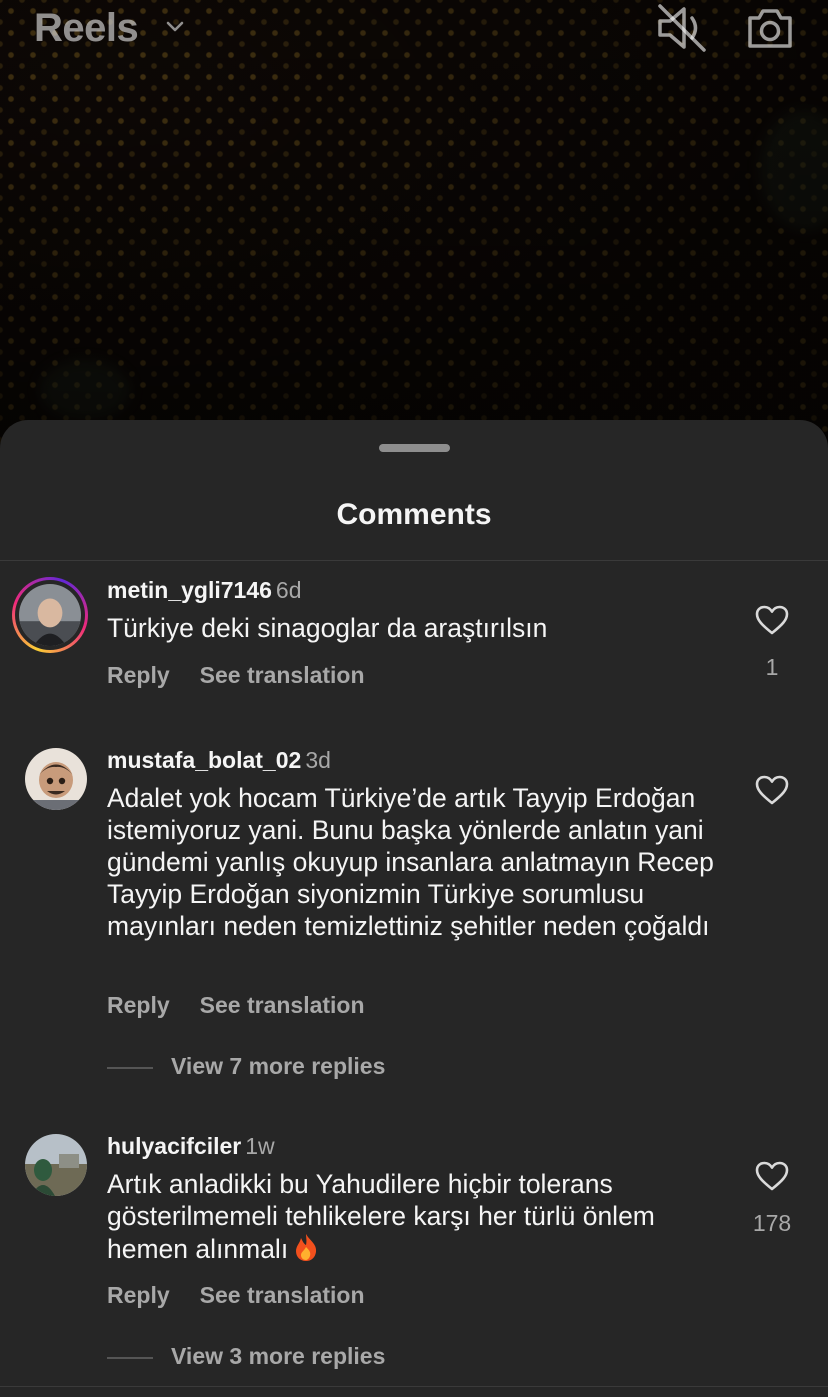 The width and height of the screenshot is (828, 1397). I want to click on chevron-down-icon, so click(175, 27).